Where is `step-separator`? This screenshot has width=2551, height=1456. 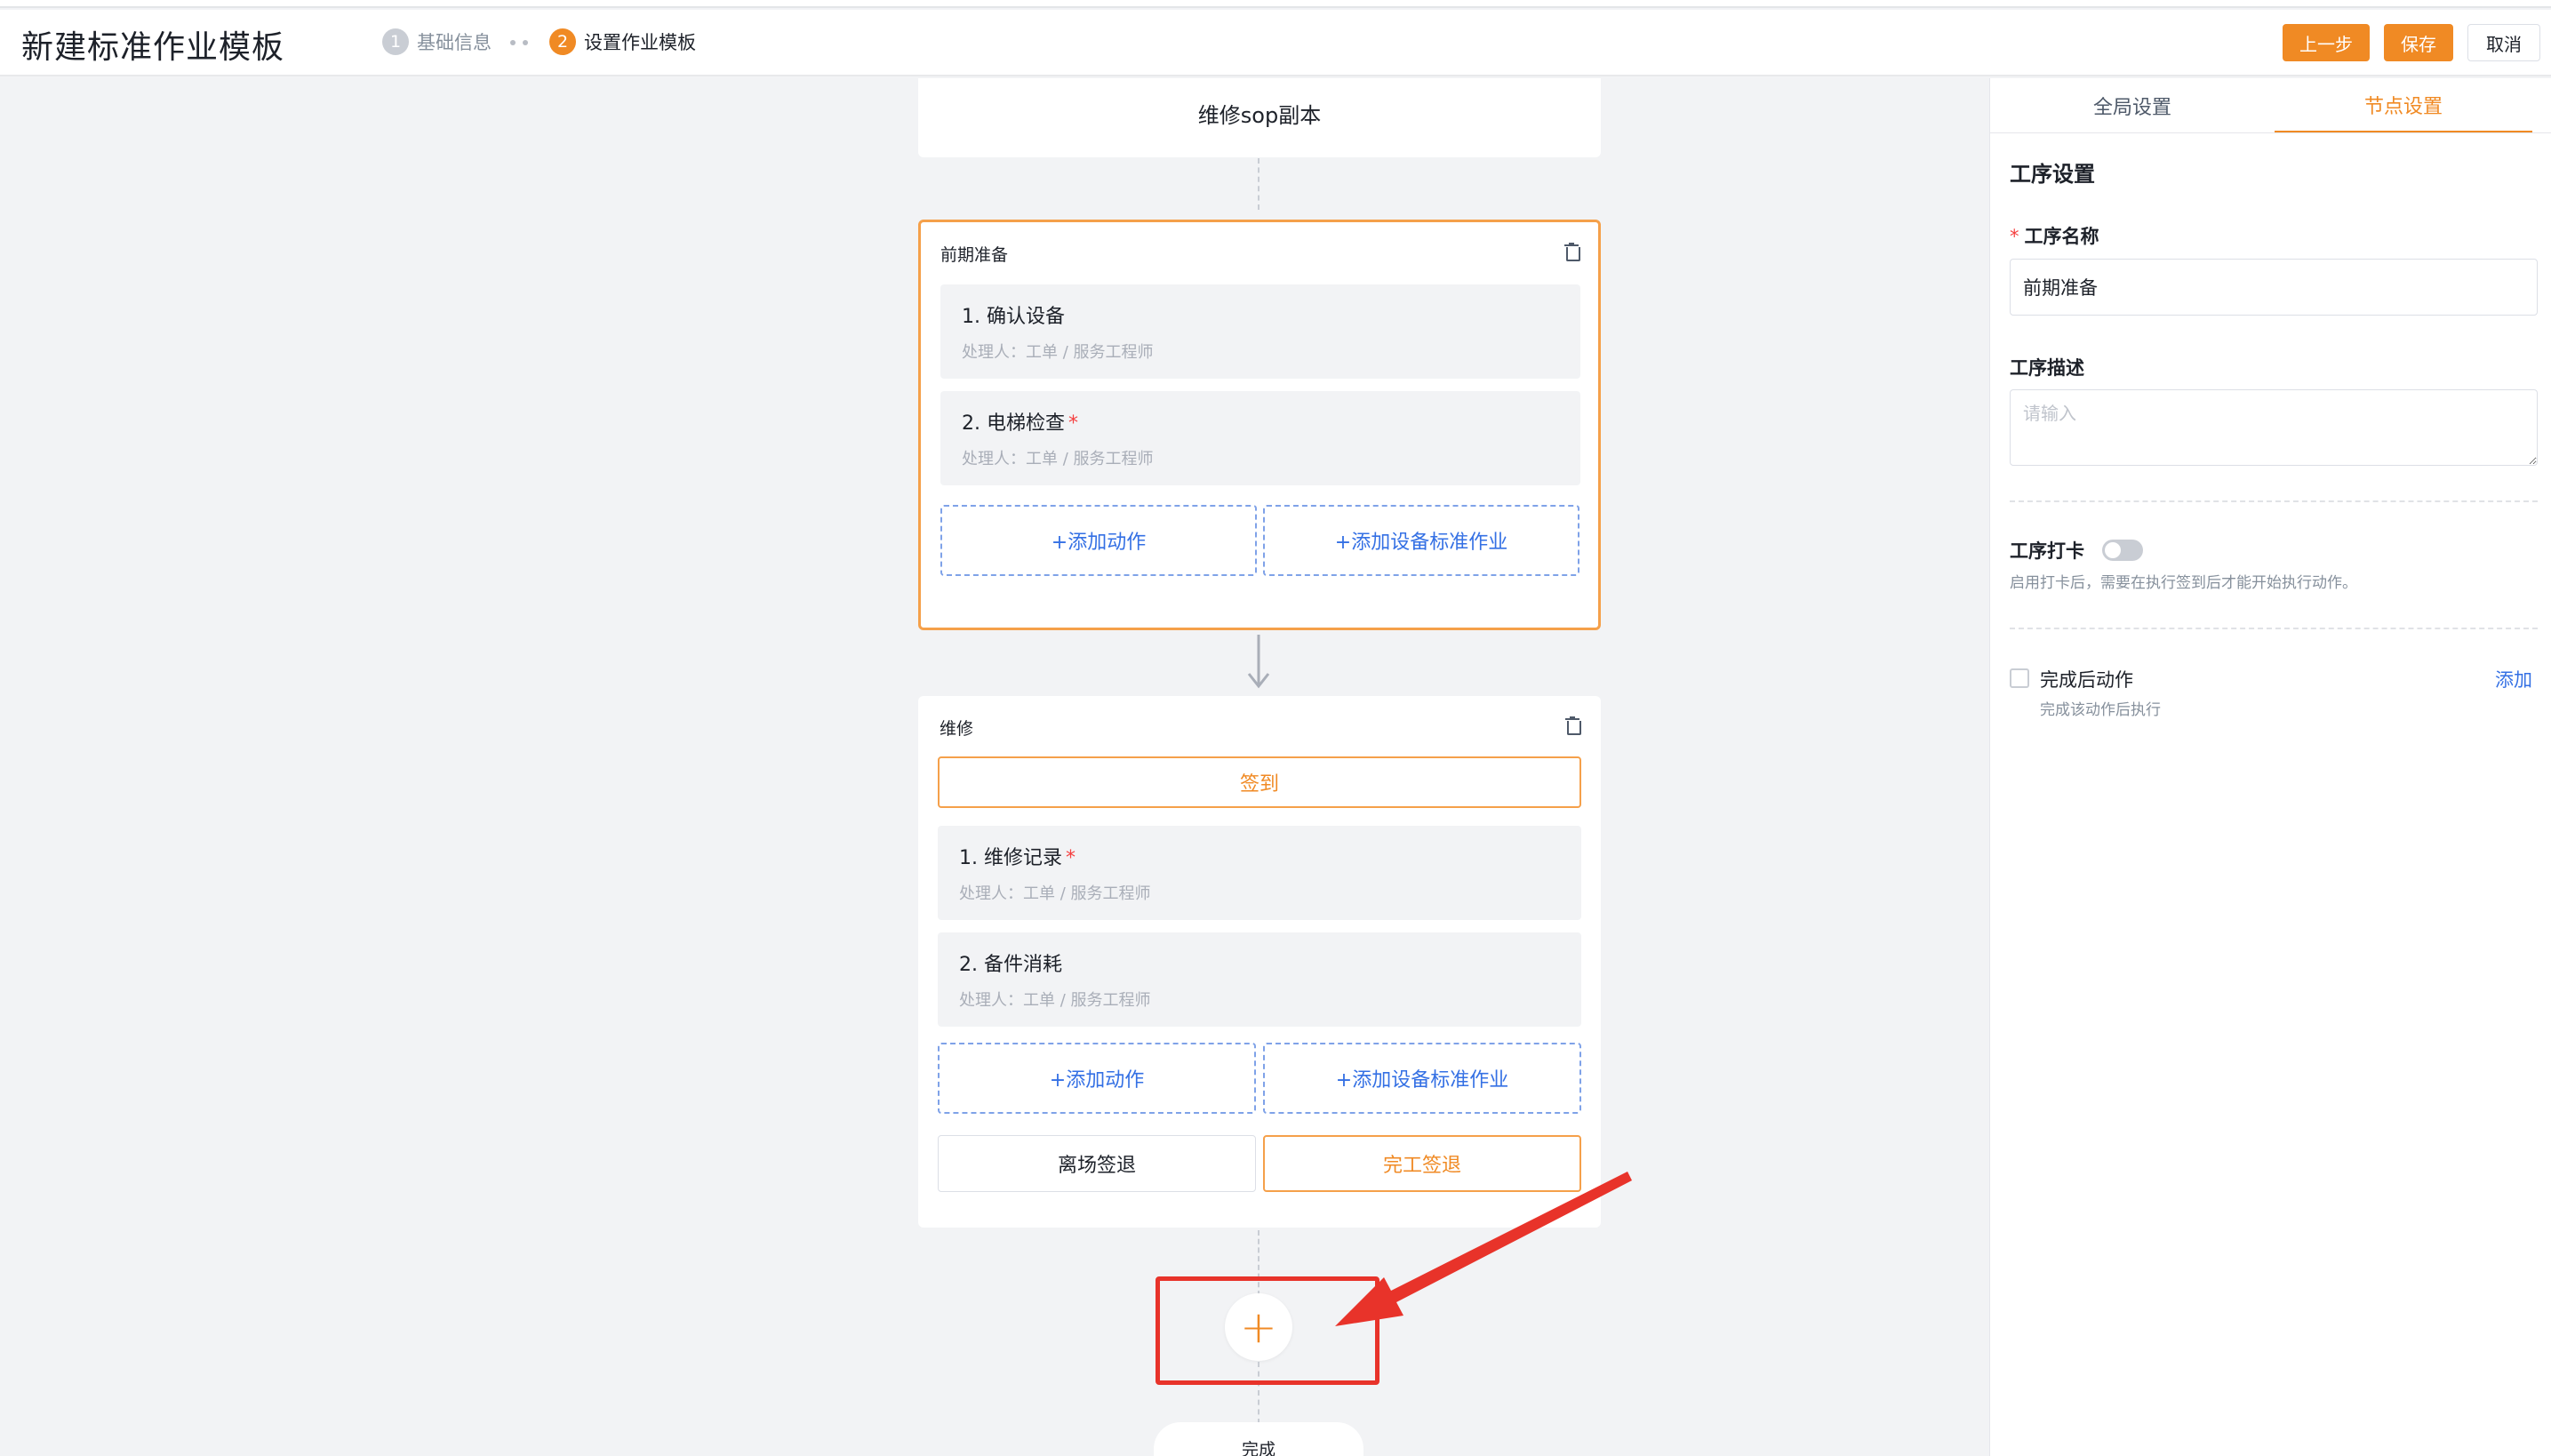 step-separator is located at coordinates (519, 42).